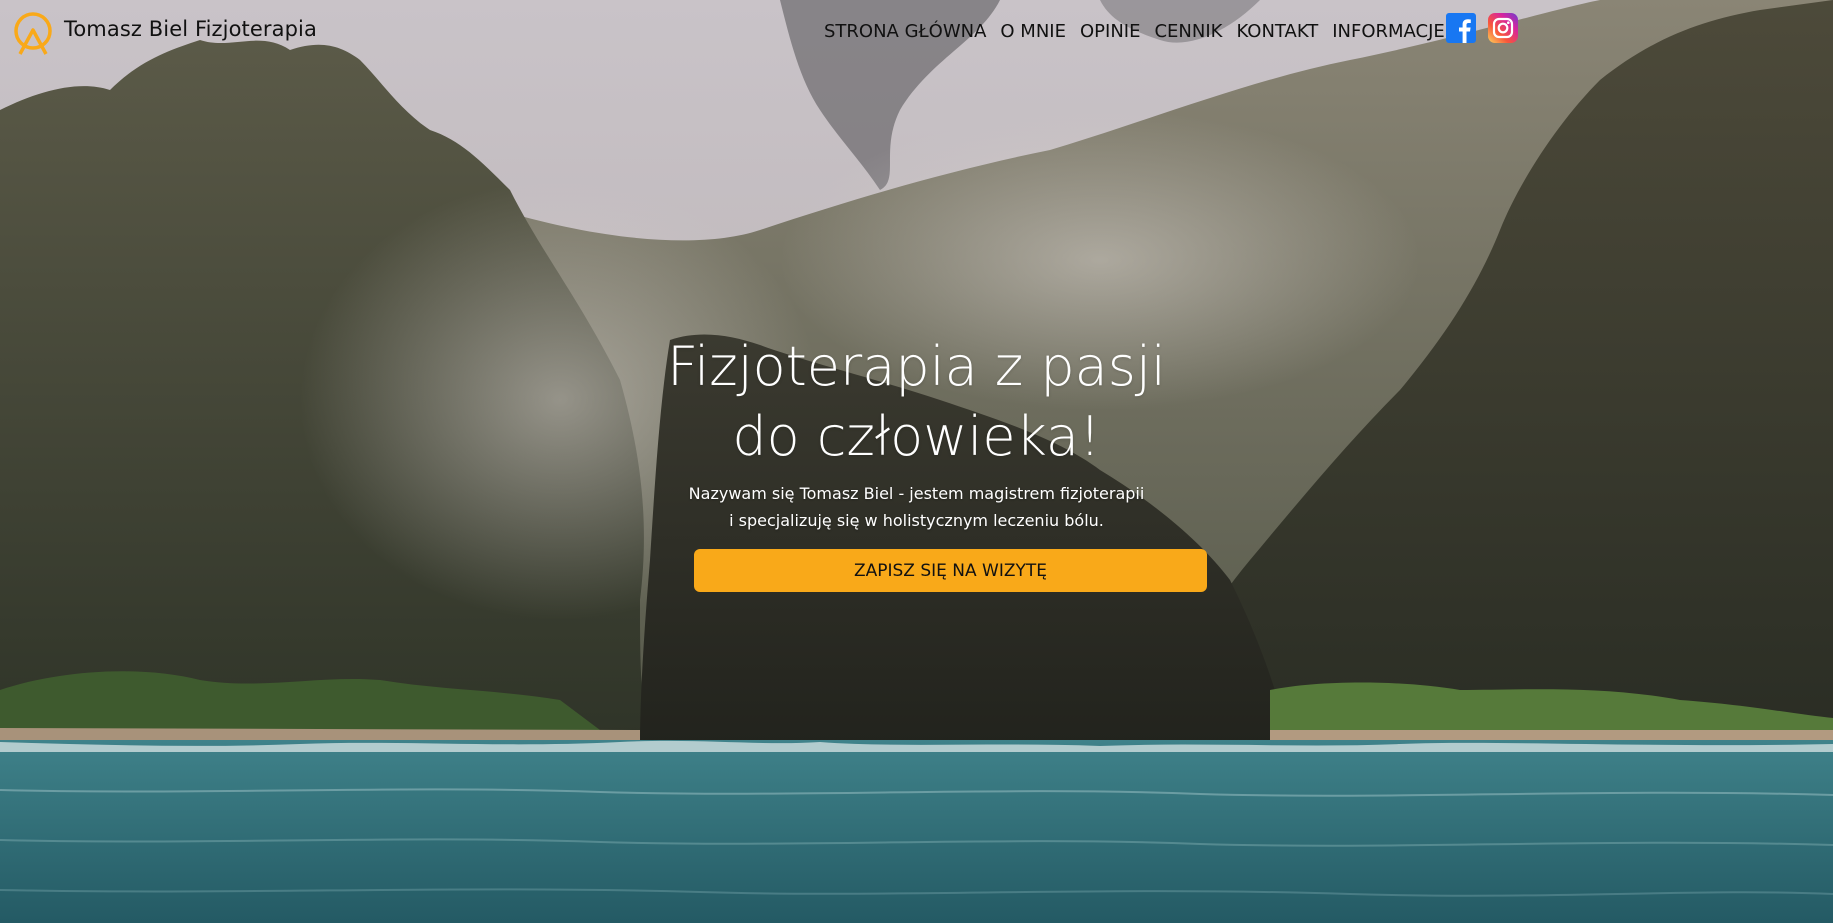  What do you see at coordinates (1110, 31) in the screenshot?
I see `nav-item-opinie: OPINIE` at bounding box center [1110, 31].